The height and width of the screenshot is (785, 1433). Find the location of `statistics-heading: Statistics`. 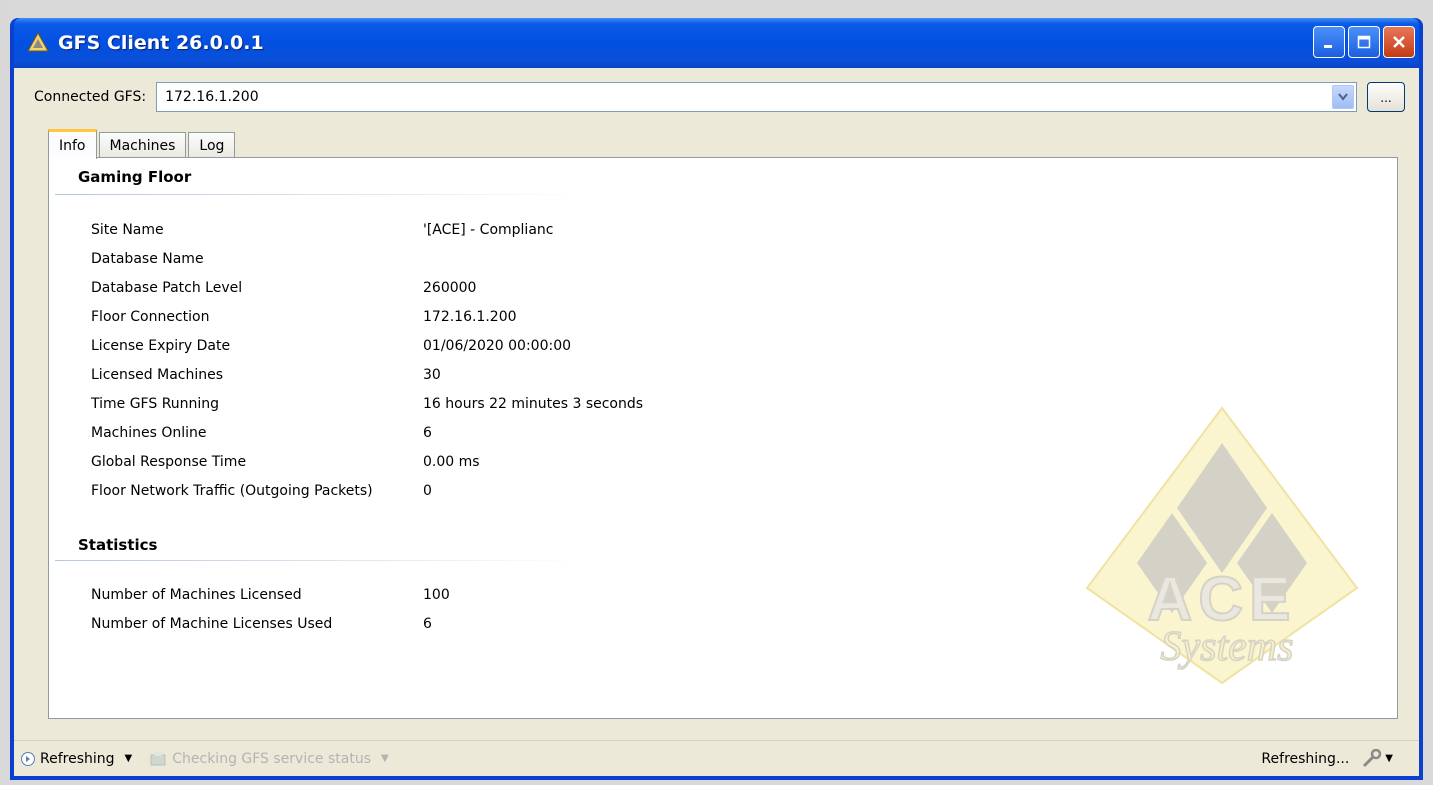

statistics-heading: Statistics is located at coordinates (118, 545).